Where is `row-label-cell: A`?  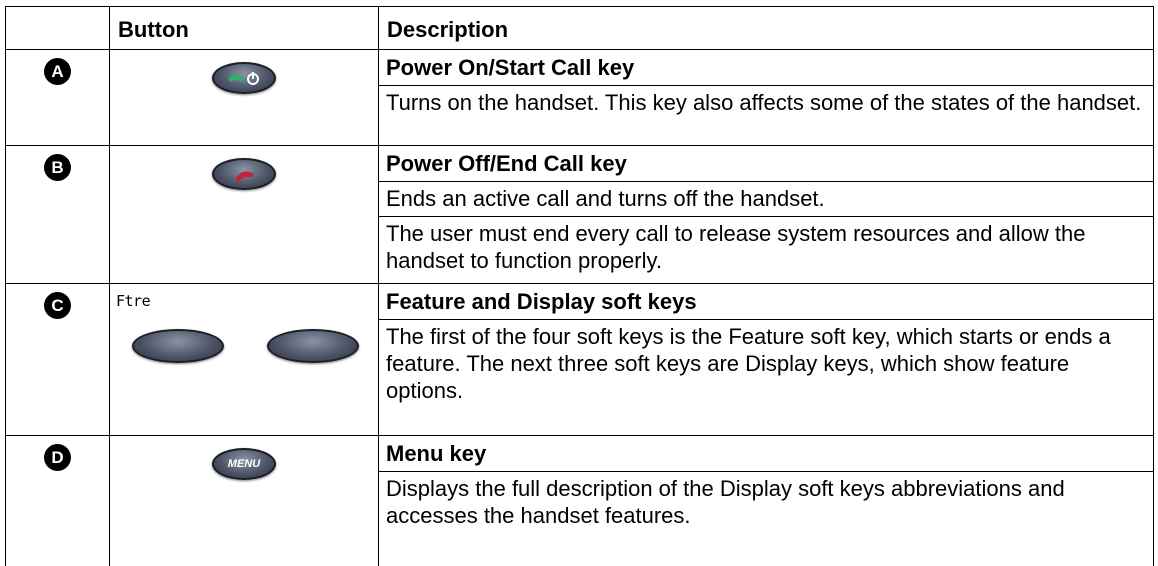 row-label-cell: A is located at coordinates (57, 97).